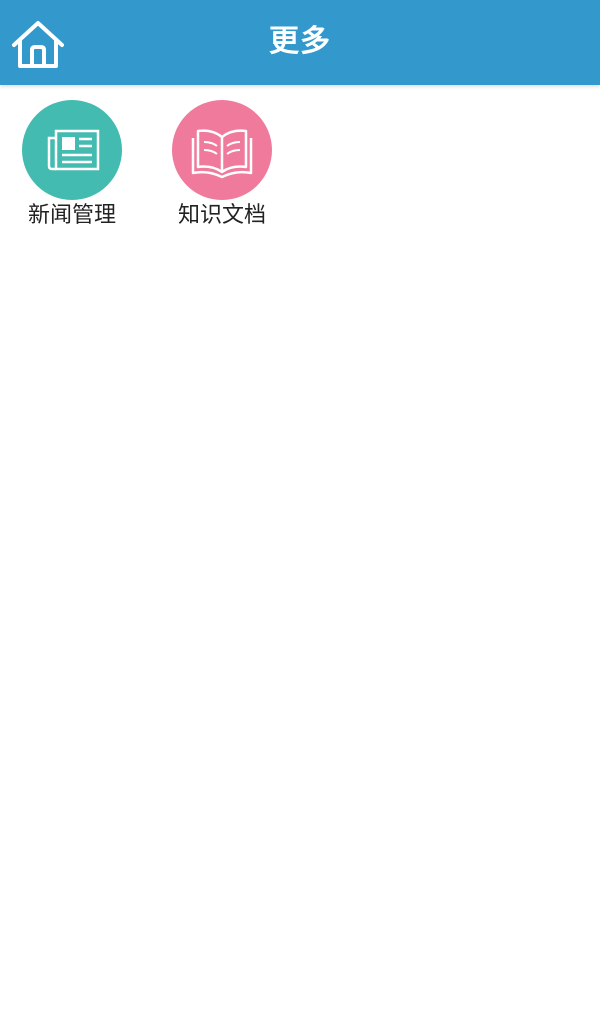 Image resolution: width=600 pixels, height=1033 pixels. Describe the element at coordinates (71, 215) in the screenshot. I see `menu-item-label: 新闻管理` at that location.